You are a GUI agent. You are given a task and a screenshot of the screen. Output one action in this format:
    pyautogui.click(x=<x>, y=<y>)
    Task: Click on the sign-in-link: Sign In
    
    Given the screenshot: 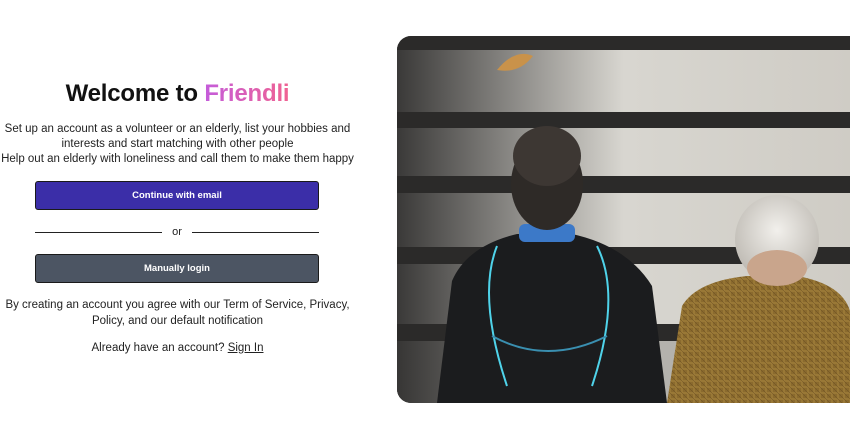 What is the action you would take?
    pyautogui.click(x=246, y=348)
    